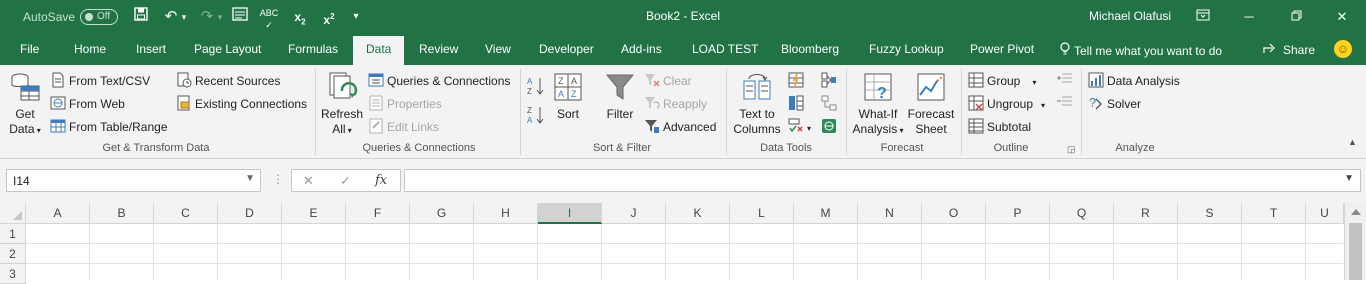 The height and width of the screenshot is (284, 1366). What do you see at coordinates (1002, 49) in the screenshot?
I see `tab-power-pivot: Power Pivot` at bounding box center [1002, 49].